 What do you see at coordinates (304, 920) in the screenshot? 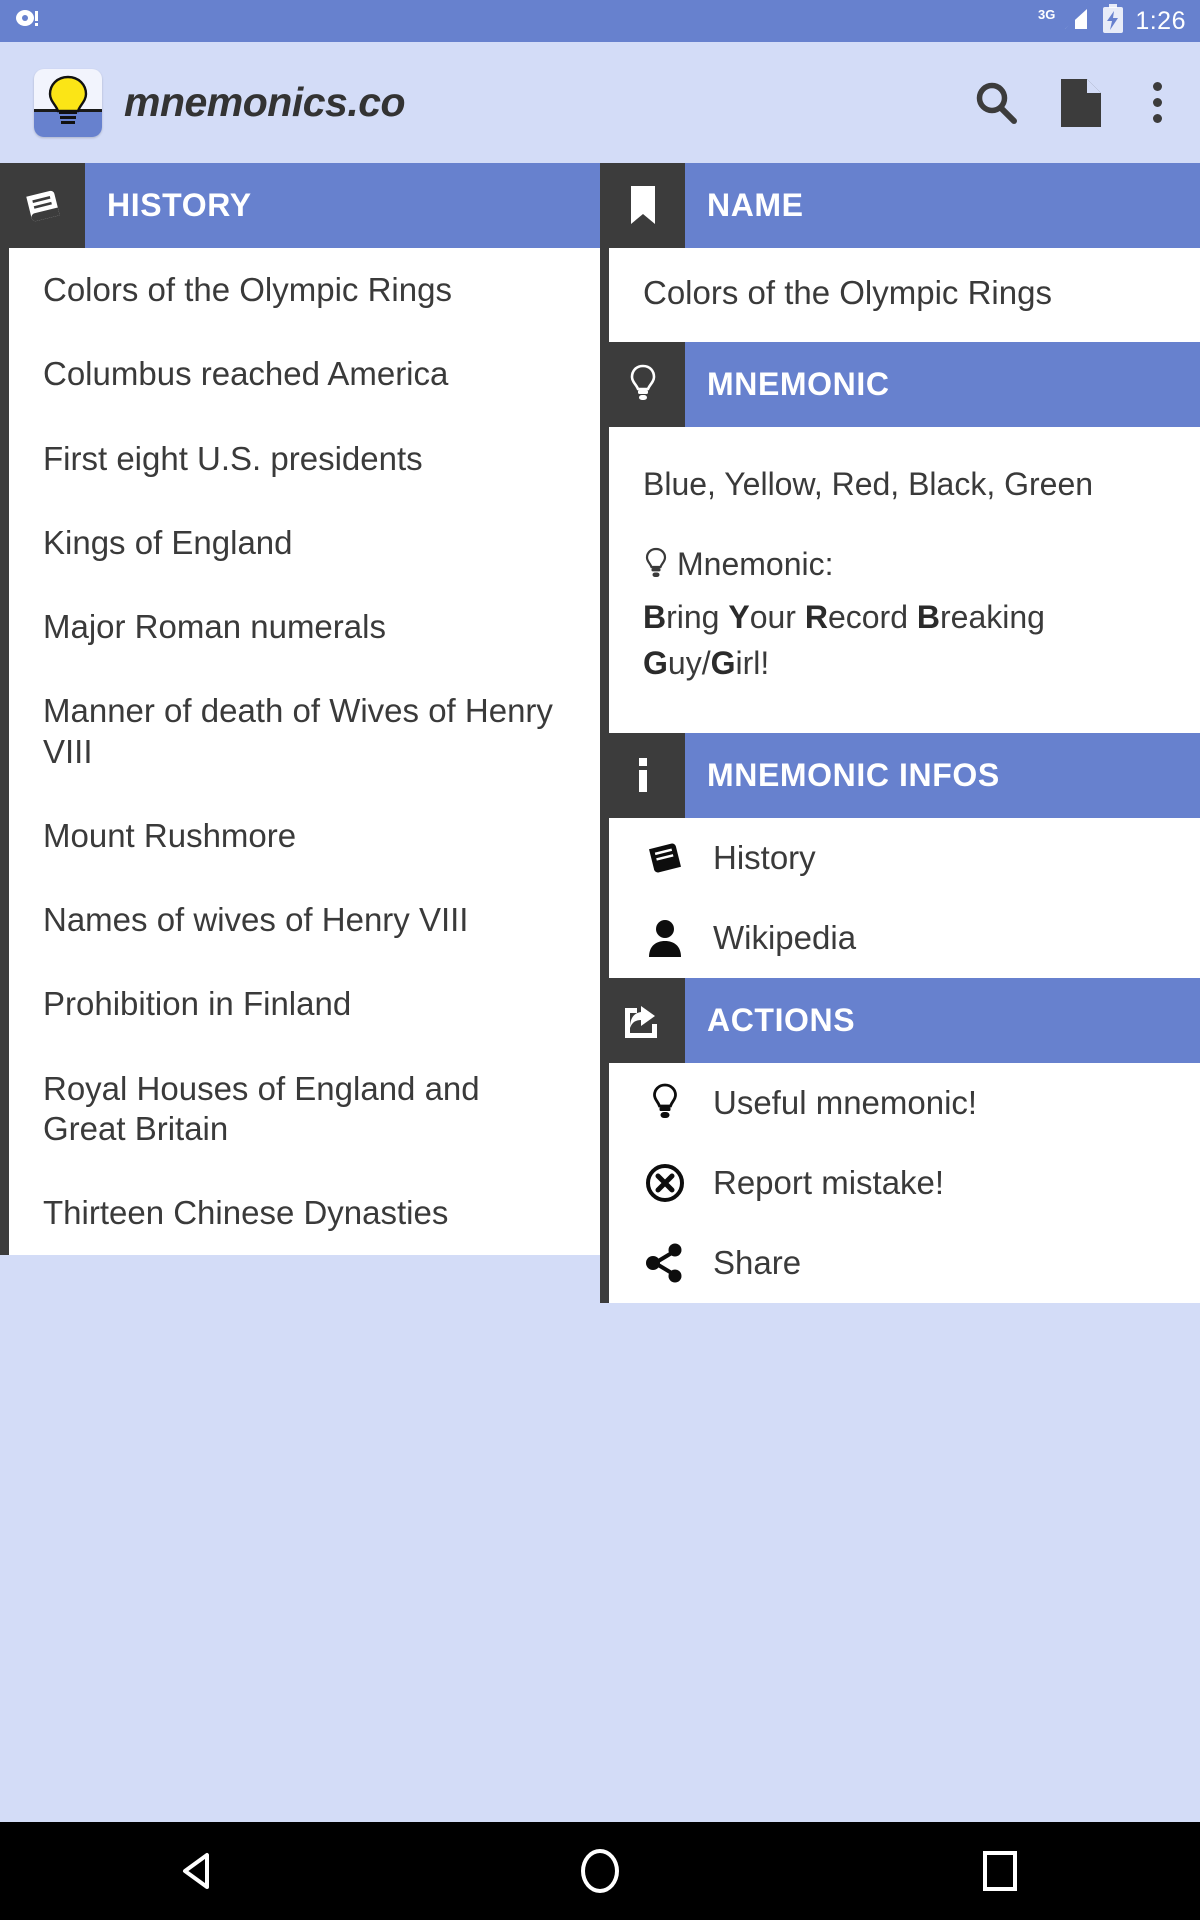
I see `list-item: Names of wives of Henry VIII` at bounding box center [304, 920].